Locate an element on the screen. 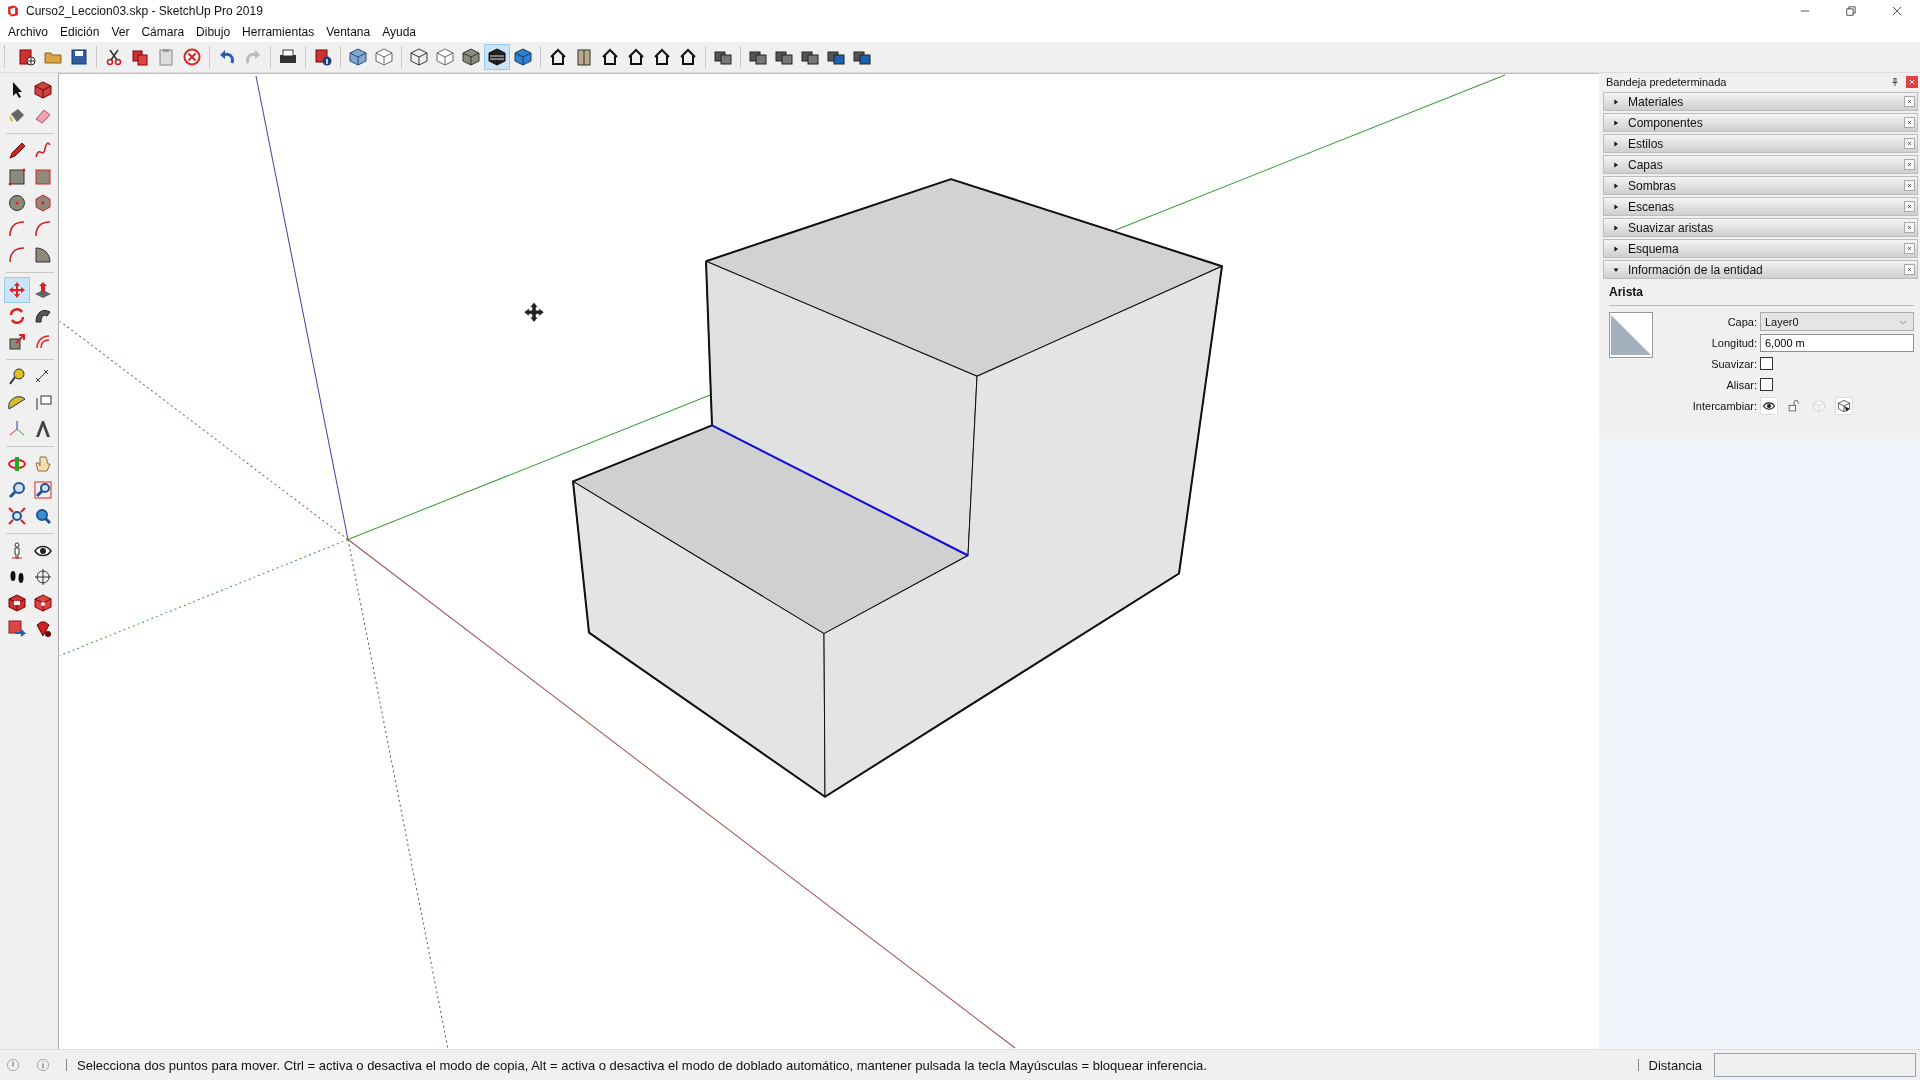 This screenshot has height=1080, width=1920. panel-header: Componentes is located at coordinates (1760, 122).